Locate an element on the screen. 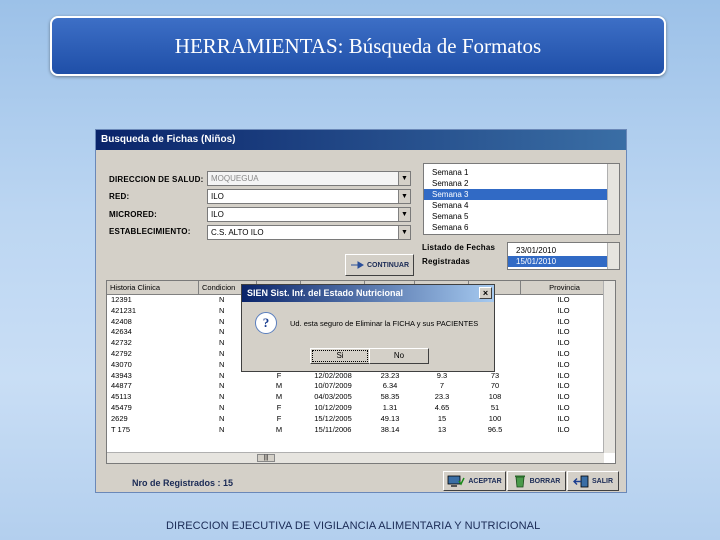 Image resolution: width=720 pixels, height=540 pixels. continuar-button: CONTINUAR is located at coordinates (379, 265).